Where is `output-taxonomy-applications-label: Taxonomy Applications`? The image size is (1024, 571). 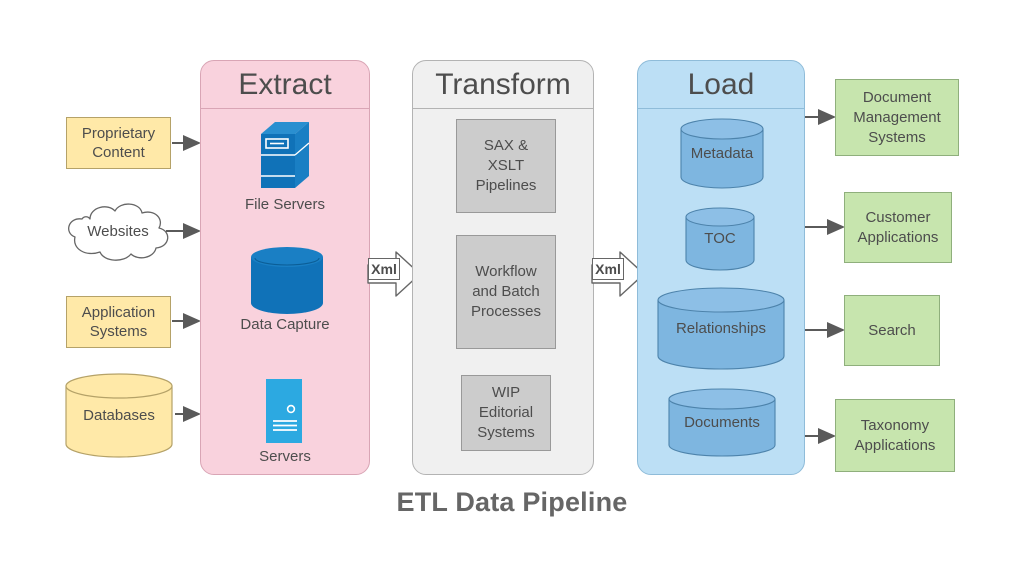 output-taxonomy-applications-label: Taxonomy Applications is located at coordinates (895, 435).